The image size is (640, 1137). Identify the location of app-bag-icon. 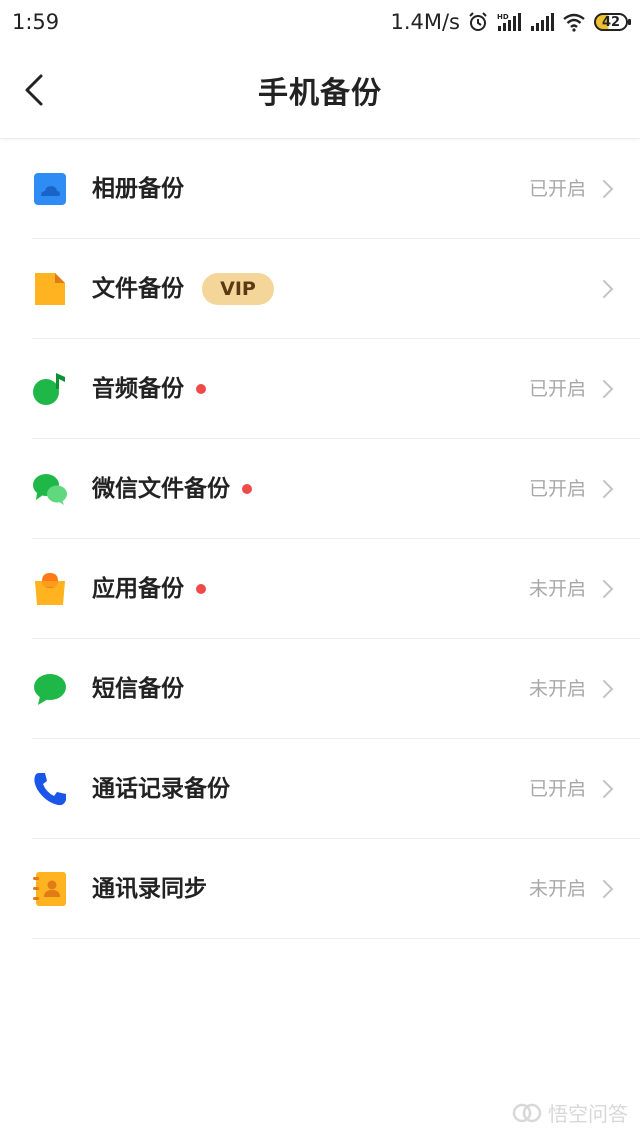
(50, 589).